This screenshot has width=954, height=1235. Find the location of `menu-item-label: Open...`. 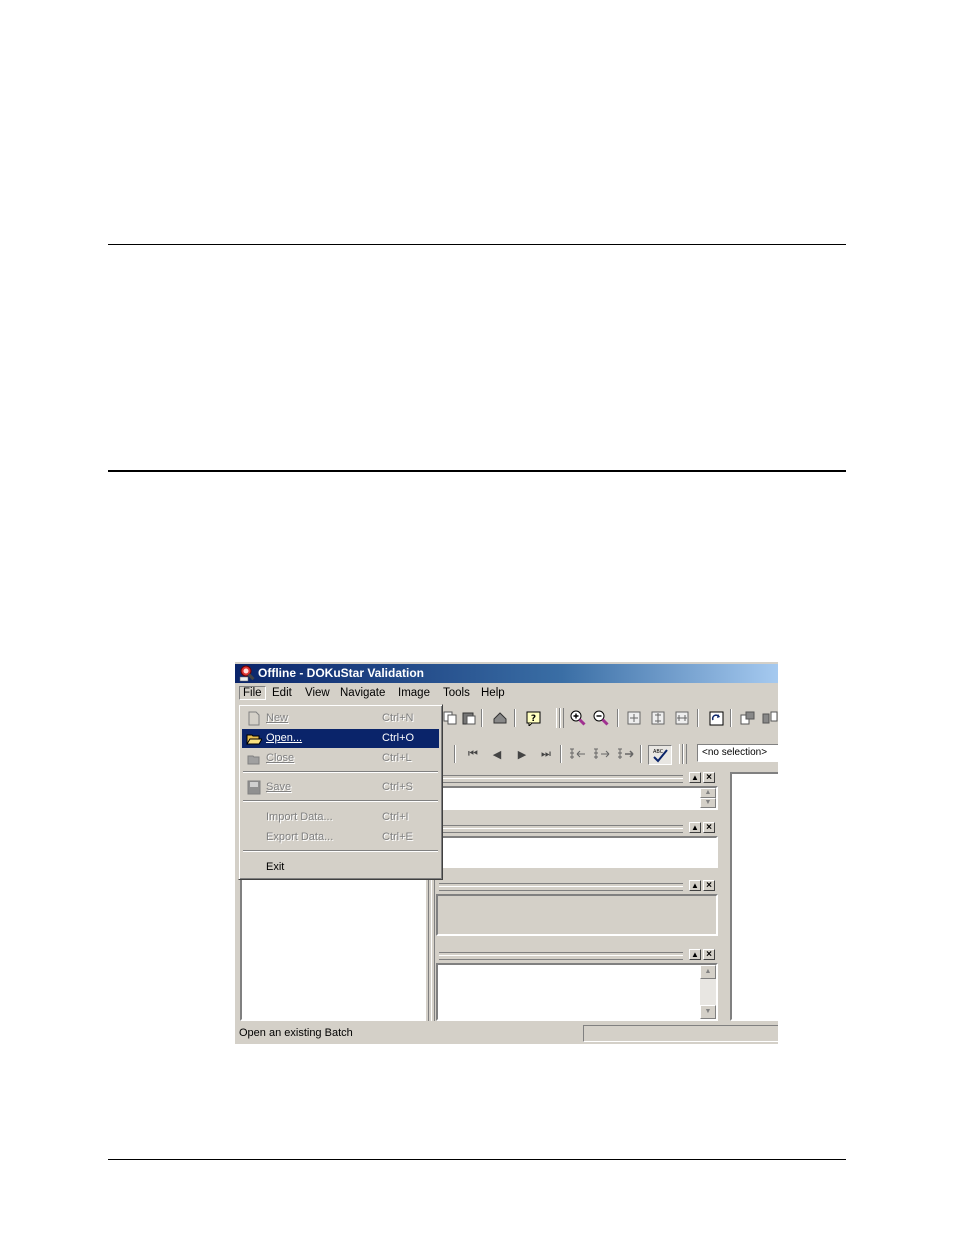

menu-item-label: Open... is located at coordinates (284, 738).